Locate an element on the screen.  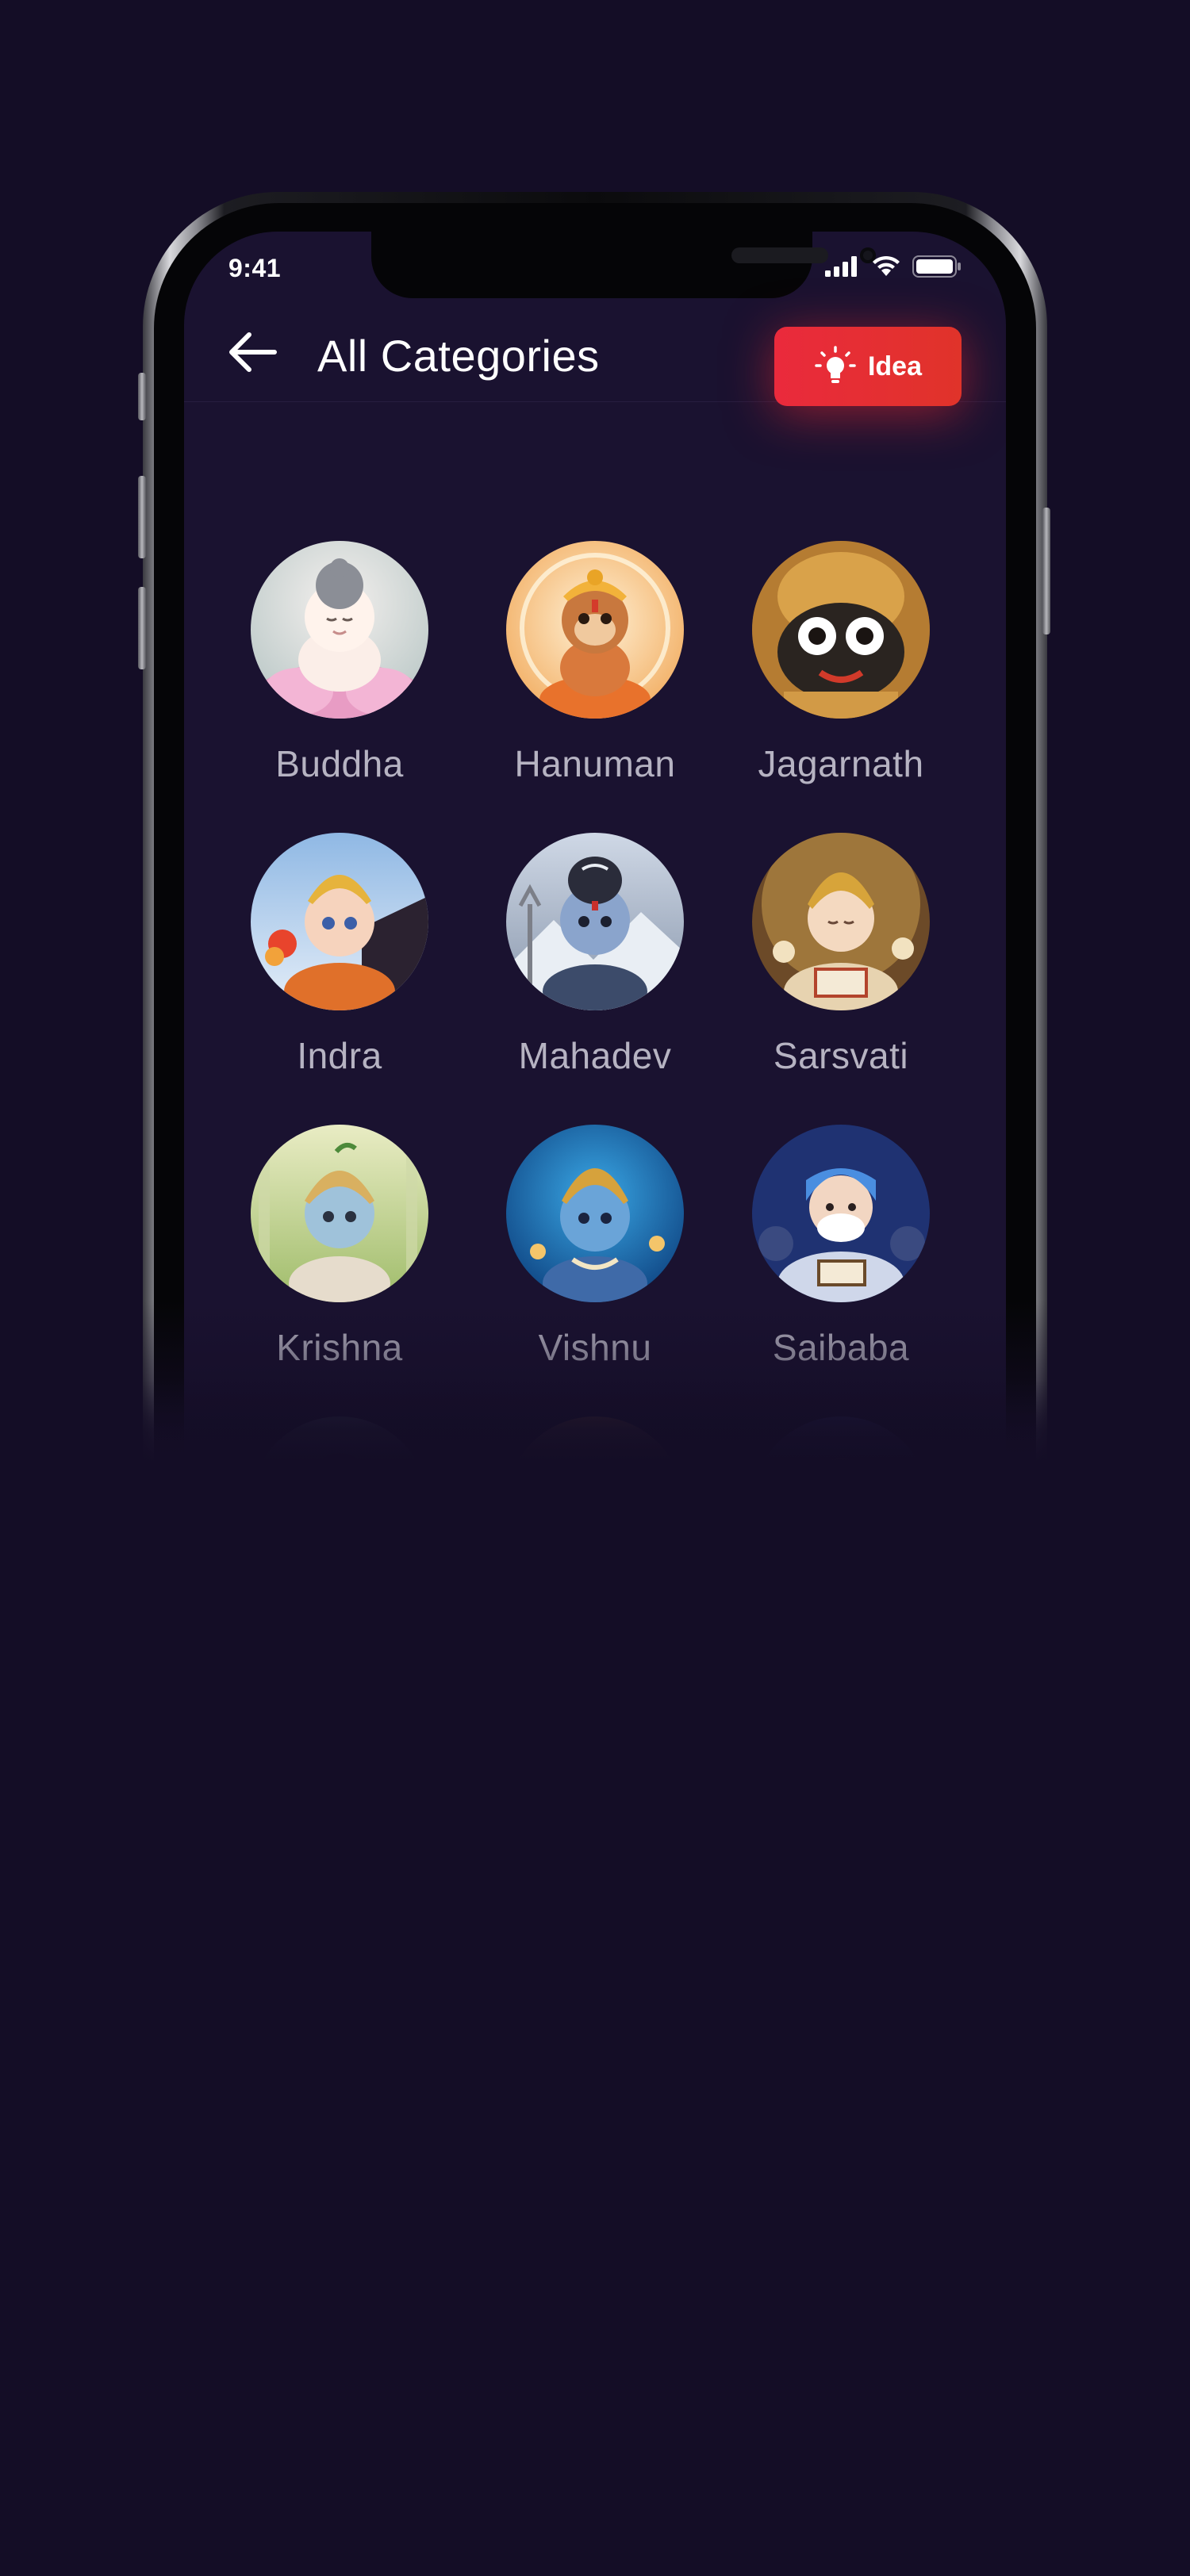
status-time: 9:41 is located at coordinates (255, 268).